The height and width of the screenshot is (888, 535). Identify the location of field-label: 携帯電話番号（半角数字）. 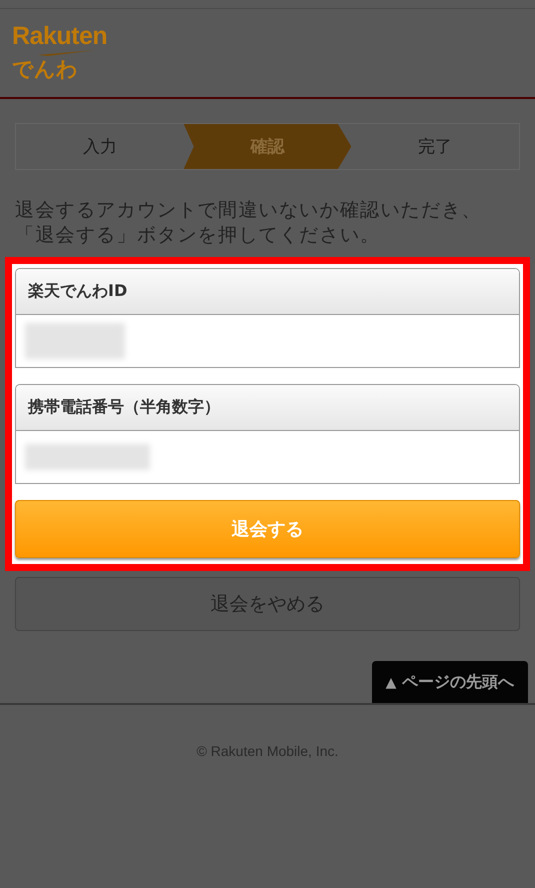
(267, 408).